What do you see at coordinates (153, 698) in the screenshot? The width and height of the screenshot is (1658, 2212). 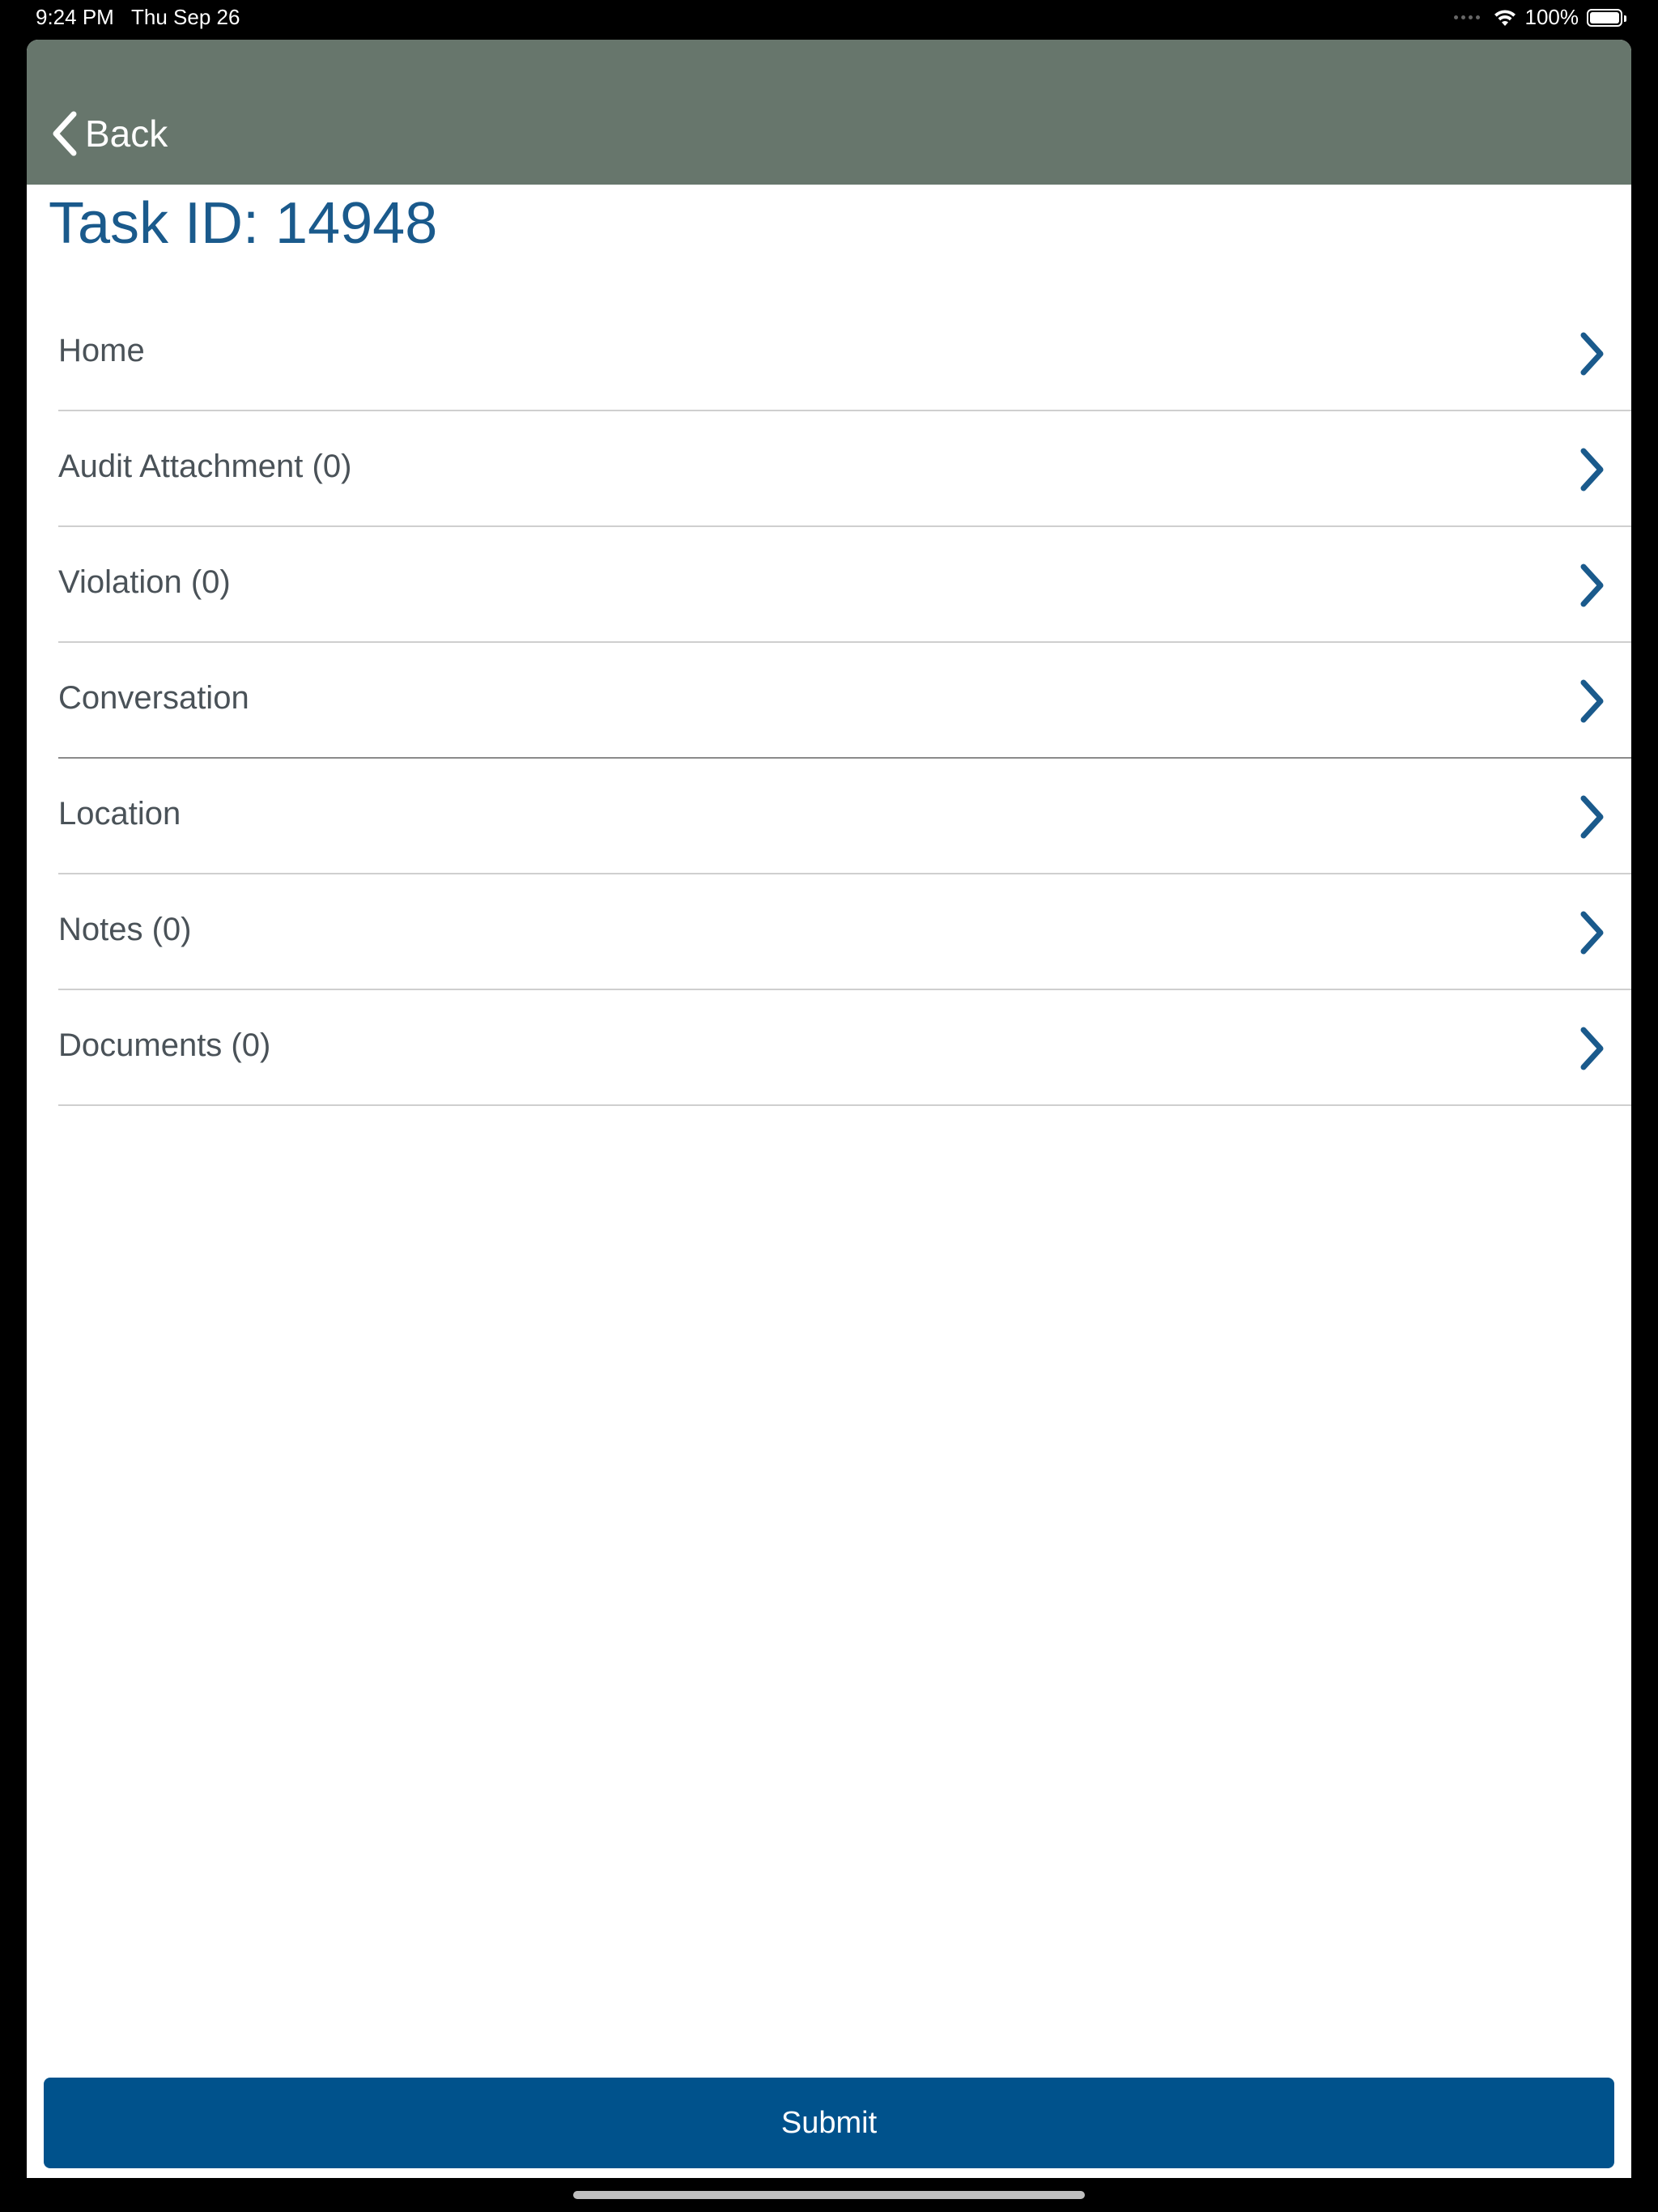 I see `menu-item-label: Conversation` at bounding box center [153, 698].